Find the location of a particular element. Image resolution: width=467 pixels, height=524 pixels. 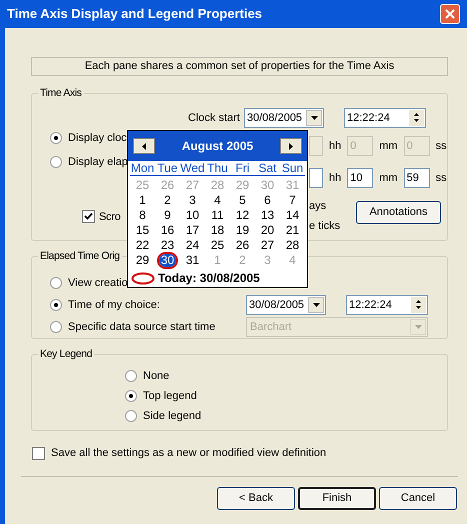

calendar-day: 7 is located at coordinates (292, 200).